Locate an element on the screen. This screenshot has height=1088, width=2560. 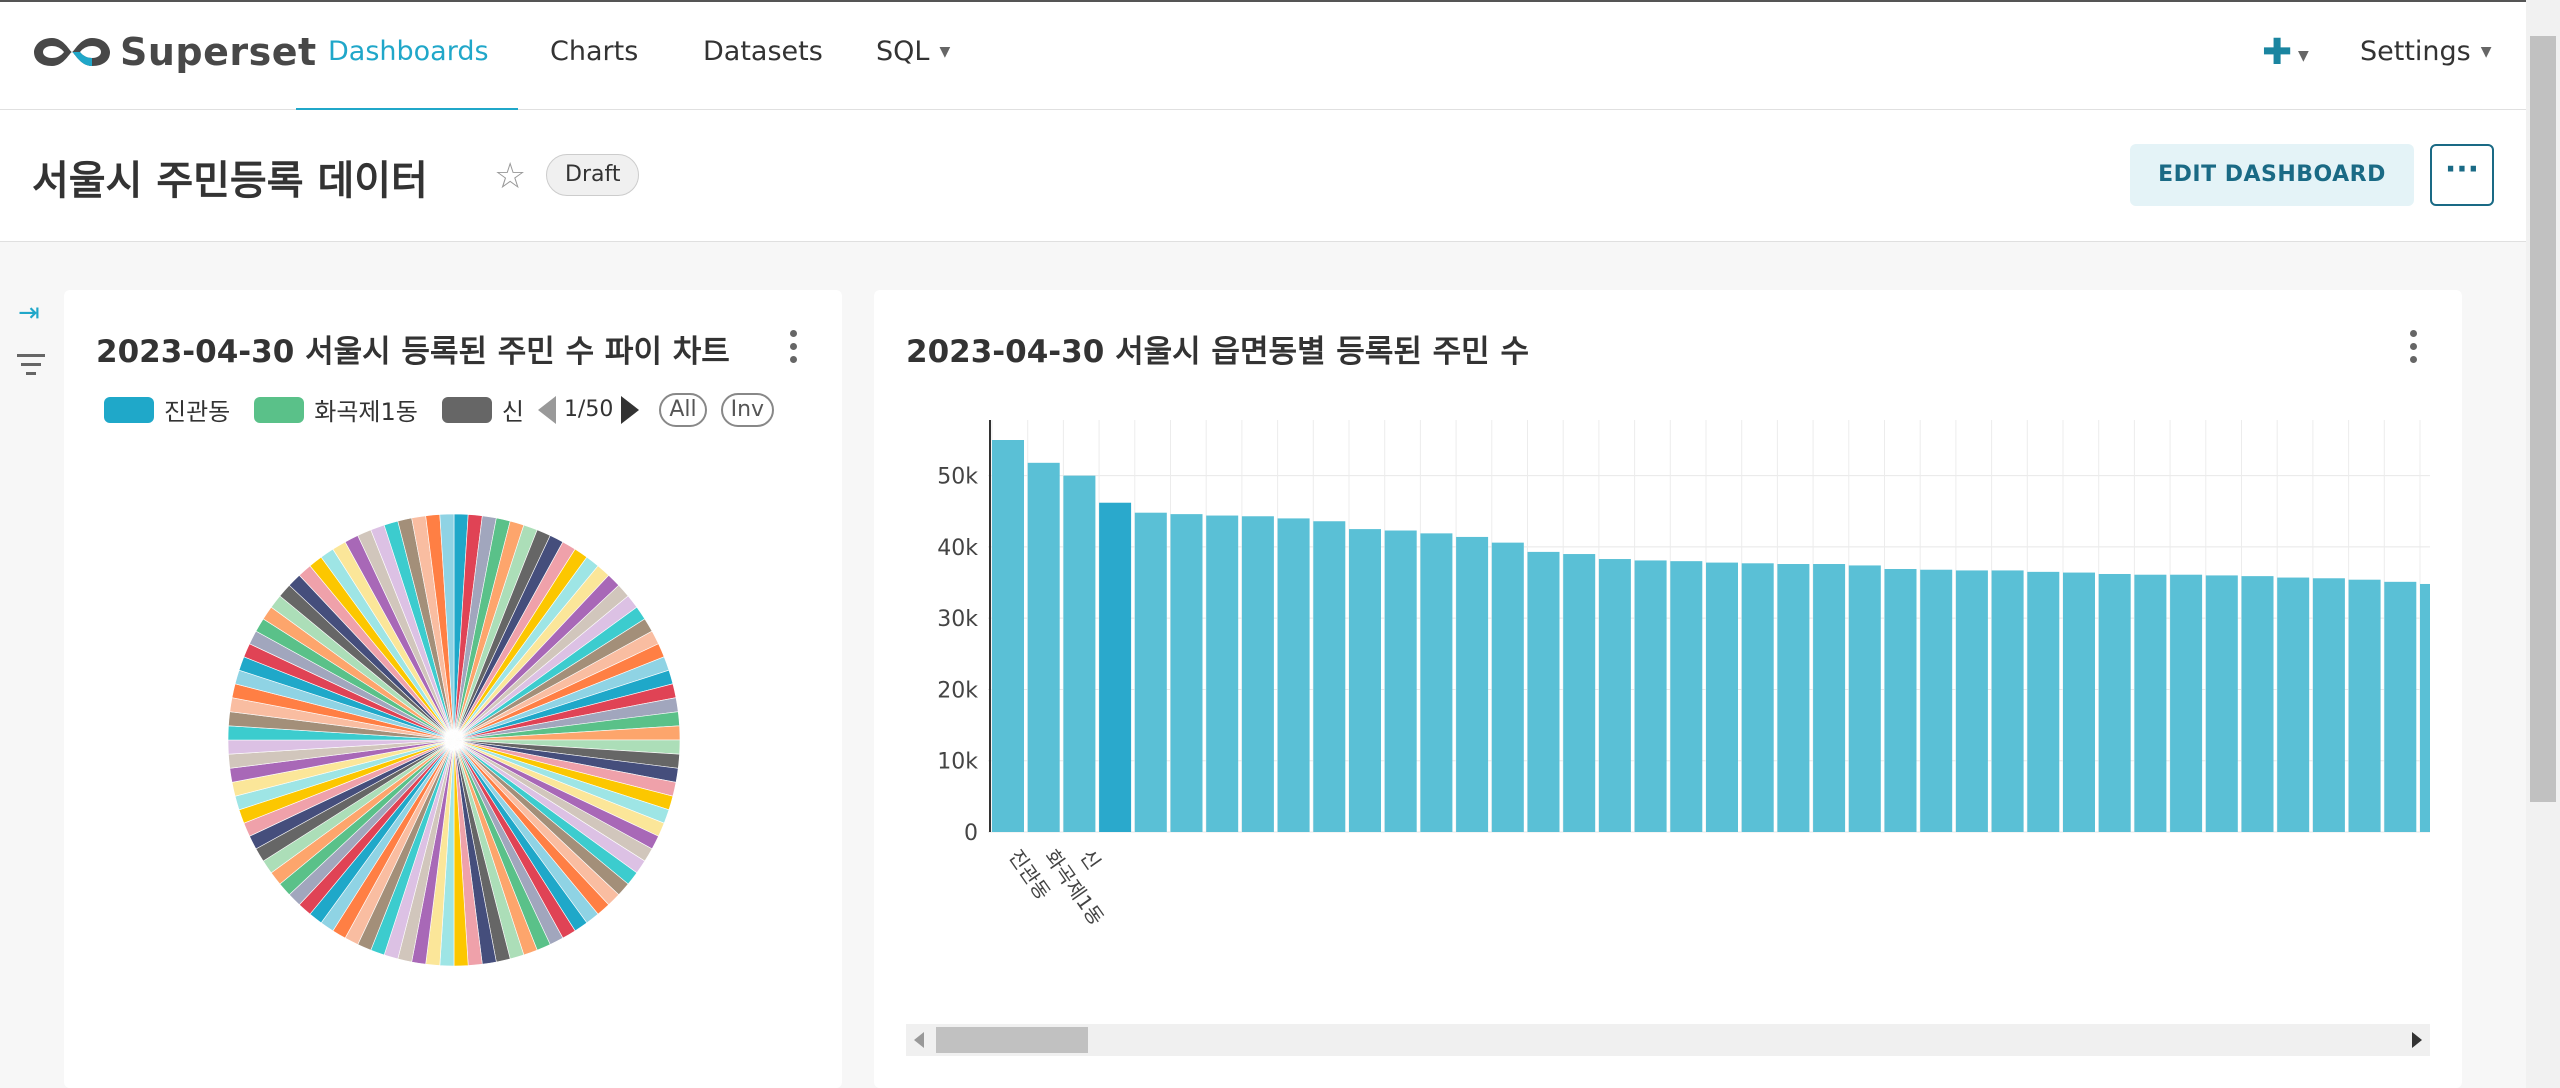
y-tick-label: 10k is located at coordinates (957, 762).